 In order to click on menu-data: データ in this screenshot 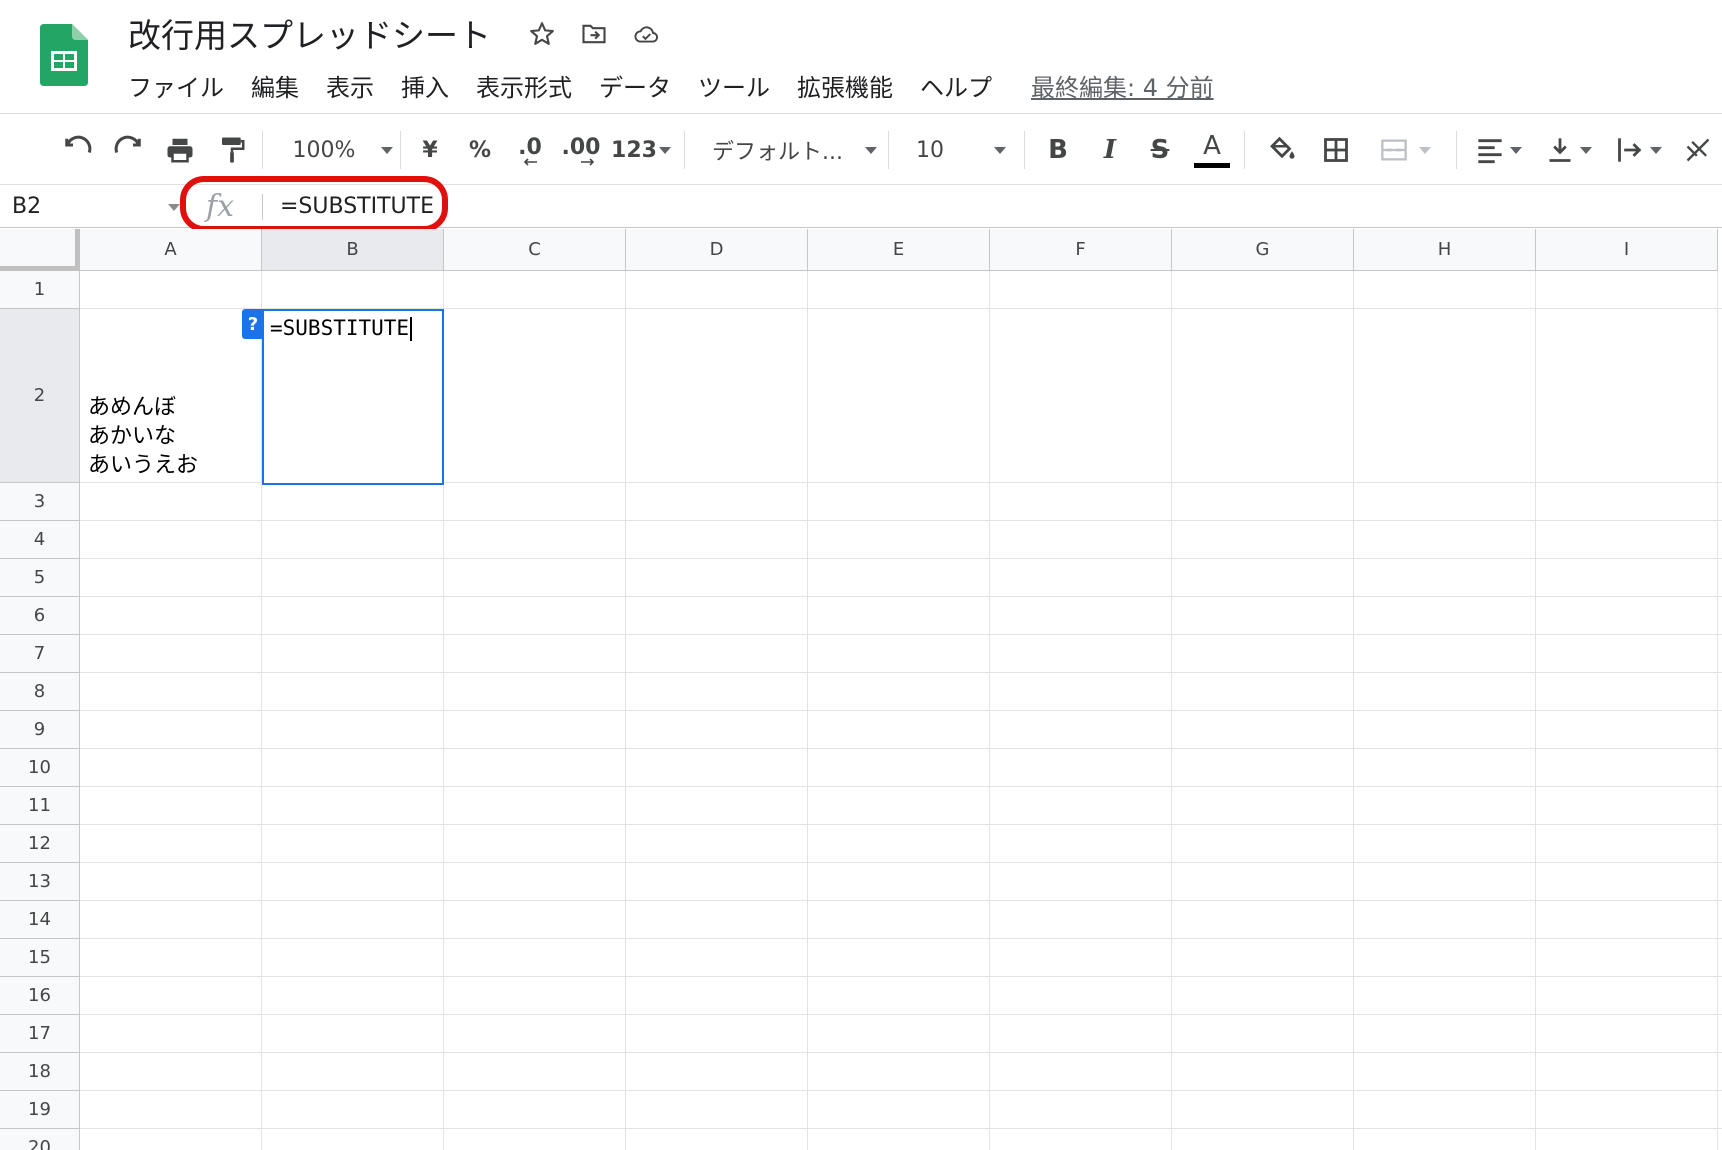, I will do `click(635, 88)`.